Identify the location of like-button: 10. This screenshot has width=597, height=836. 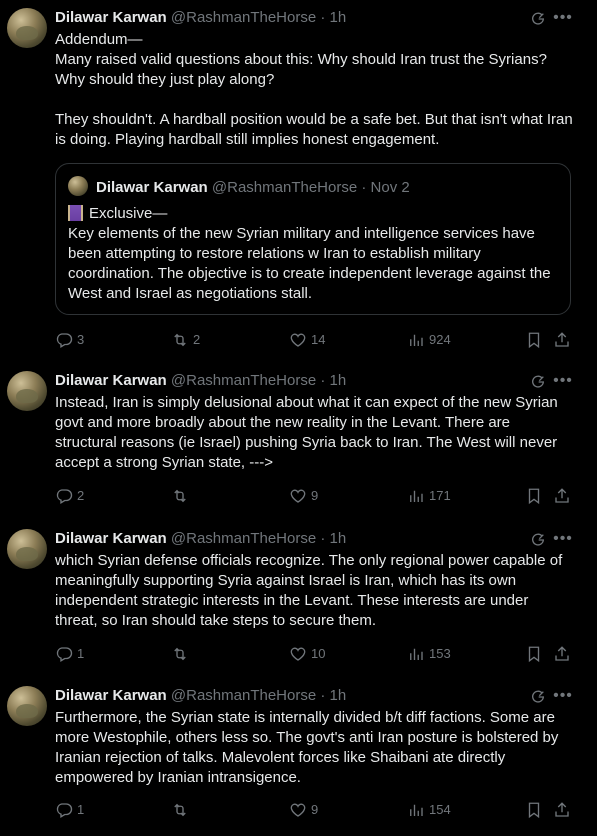
(307, 654).